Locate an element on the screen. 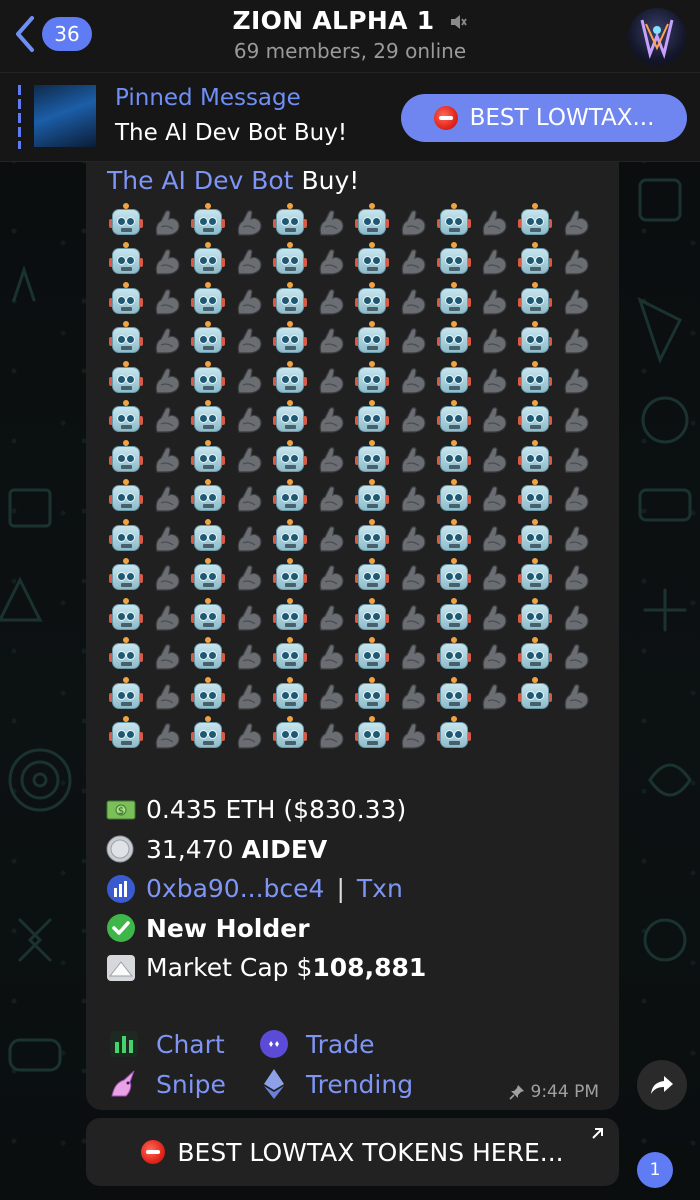  holder-status: New Holder is located at coordinates (228, 928).